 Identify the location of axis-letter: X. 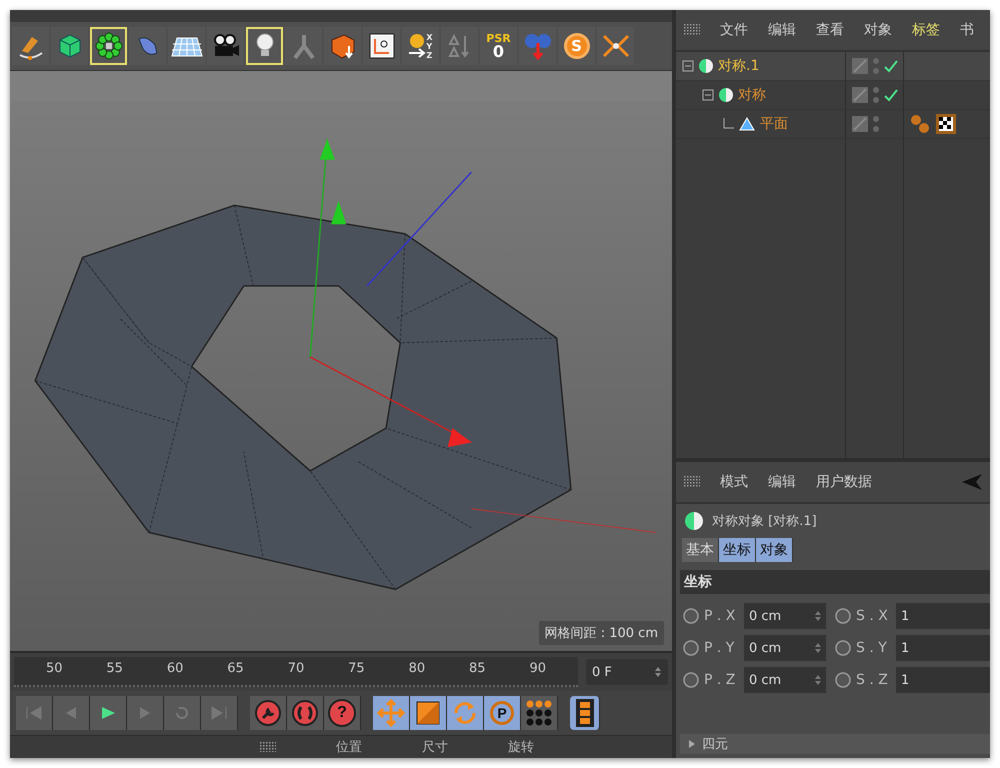
(429, 37).